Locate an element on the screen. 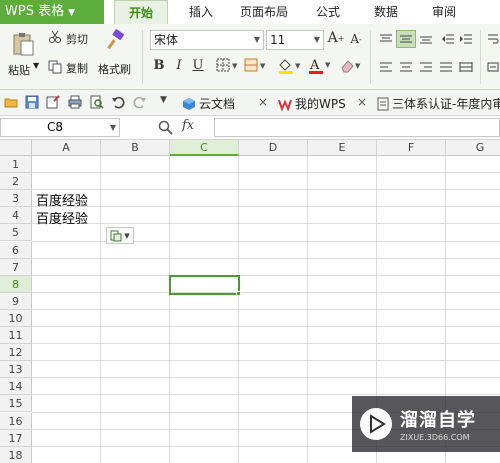 The height and width of the screenshot is (463, 500). tab-insert: 插入 is located at coordinates (201, 12).